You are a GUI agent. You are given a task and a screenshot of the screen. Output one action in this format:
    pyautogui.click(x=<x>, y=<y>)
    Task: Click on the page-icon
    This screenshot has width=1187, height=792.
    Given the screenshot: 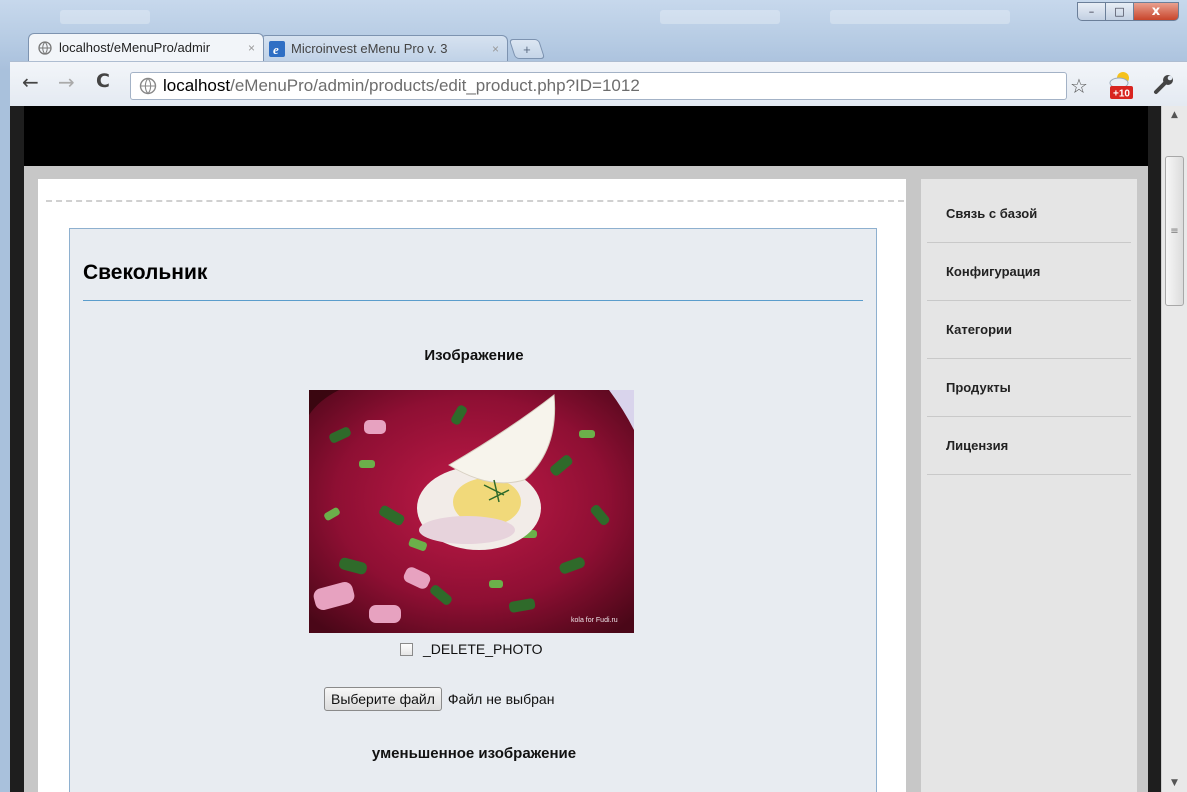 What is the action you would take?
    pyautogui.click(x=148, y=86)
    